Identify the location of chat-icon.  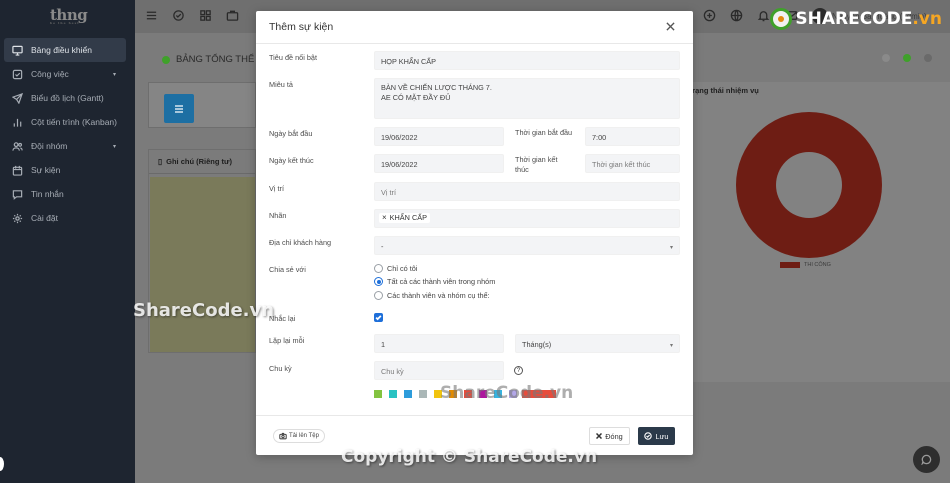
(926, 459).